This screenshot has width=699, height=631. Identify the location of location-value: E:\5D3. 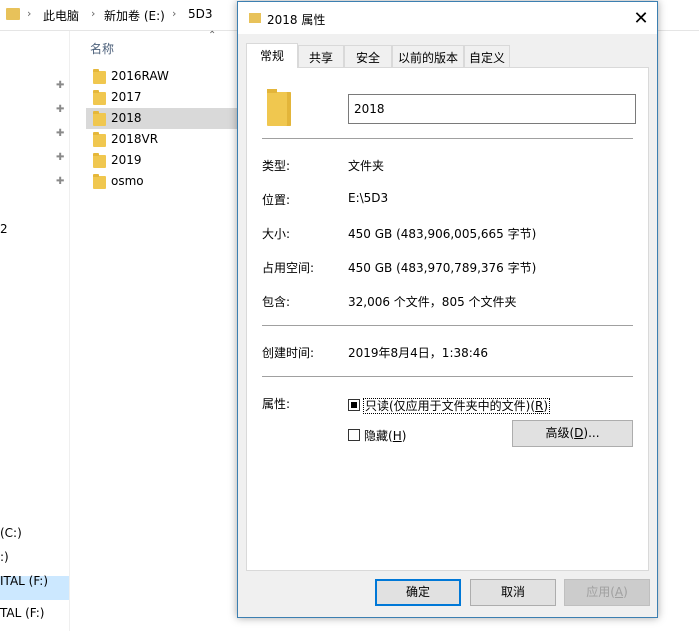
(368, 198).